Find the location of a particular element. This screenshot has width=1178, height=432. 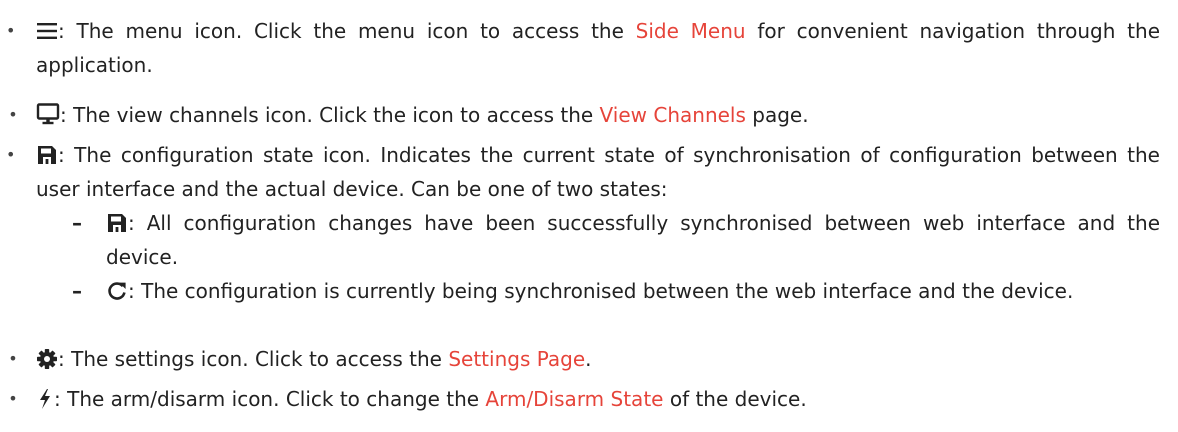

item-text: . is located at coordinates (588, 359).